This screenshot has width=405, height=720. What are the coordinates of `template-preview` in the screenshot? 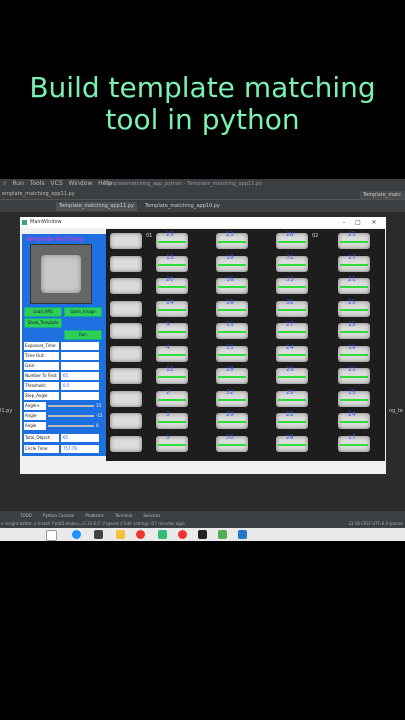 It's located at (61, 274).